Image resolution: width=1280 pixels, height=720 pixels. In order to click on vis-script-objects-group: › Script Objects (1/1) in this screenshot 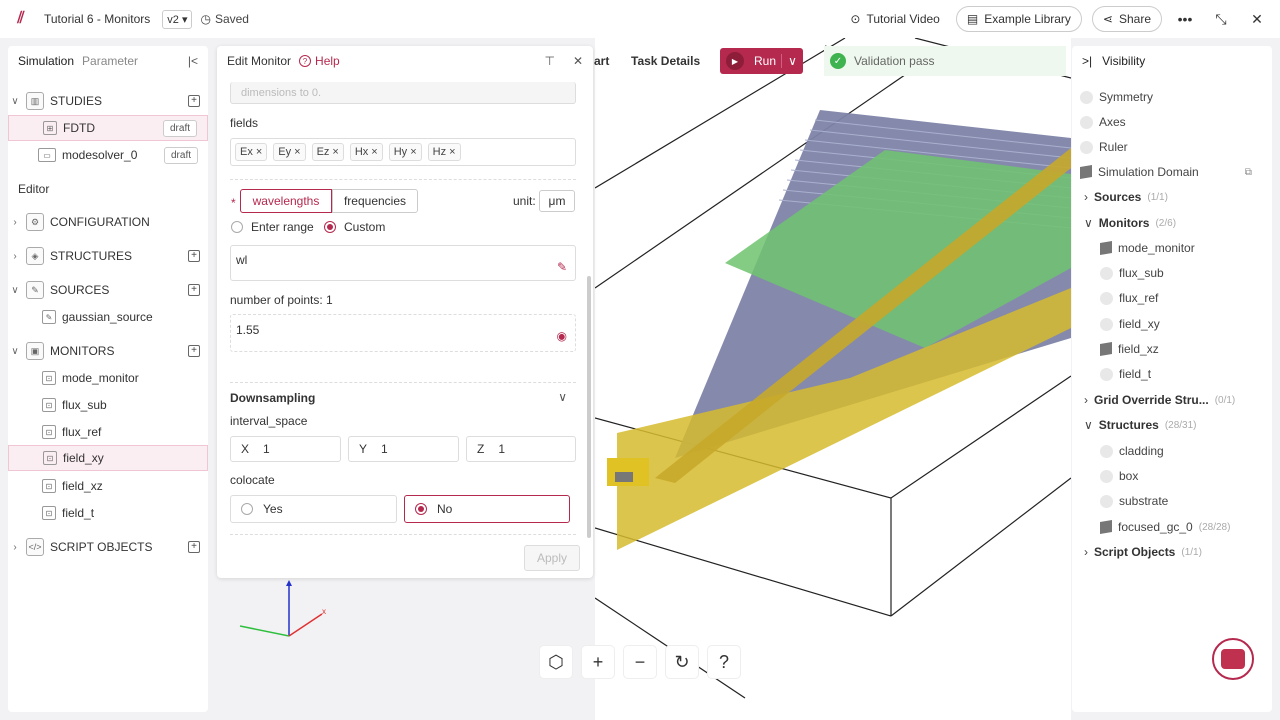, I will do `click(1143, 552)`.